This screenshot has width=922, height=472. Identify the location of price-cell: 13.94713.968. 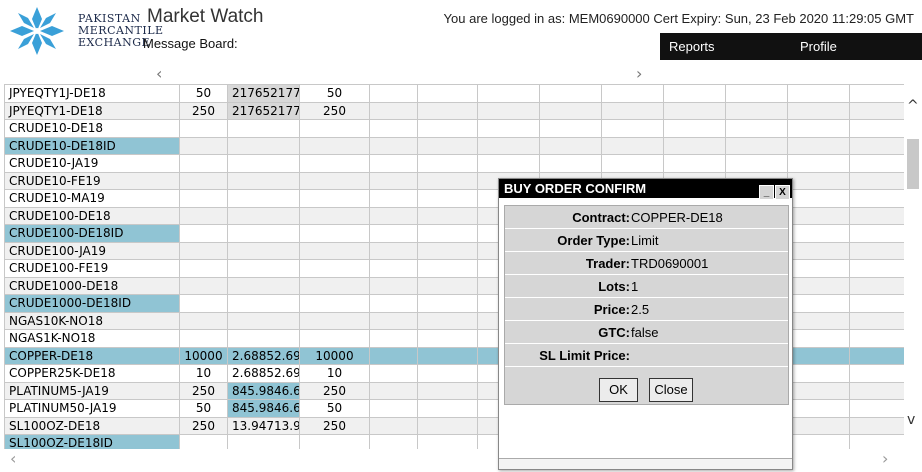
(263, 425).